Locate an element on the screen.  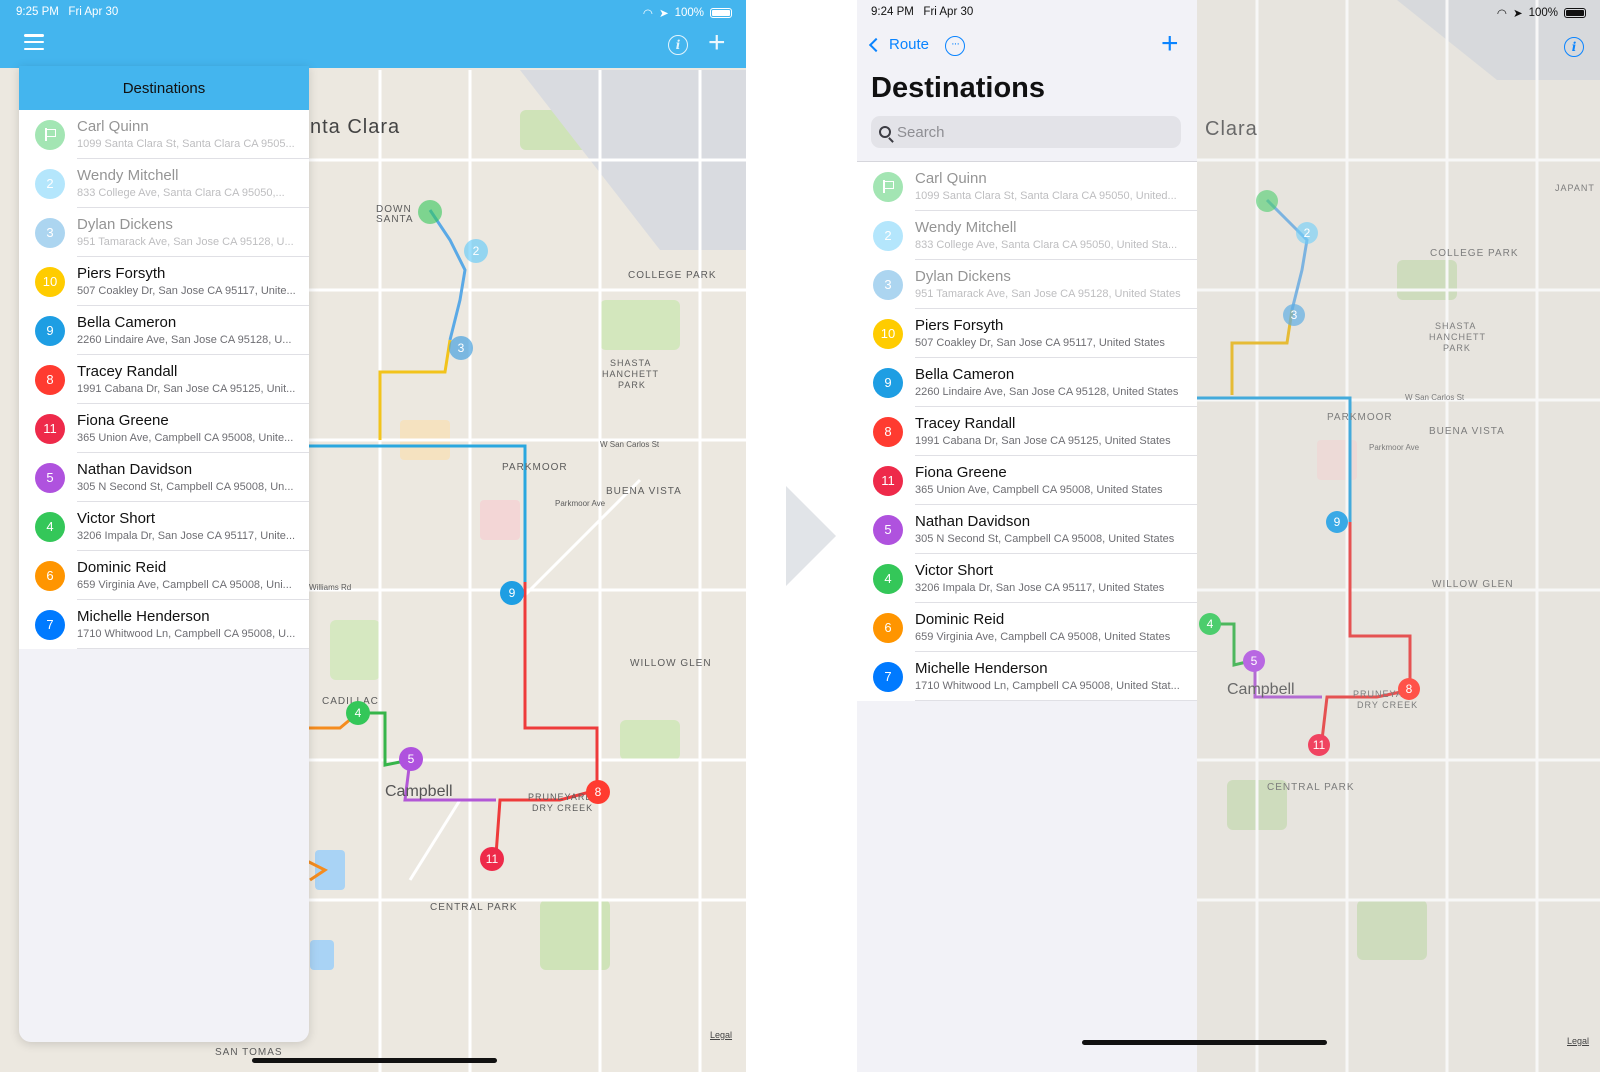
map-pin-5-label: 5 is located at coordinates (411, 759).